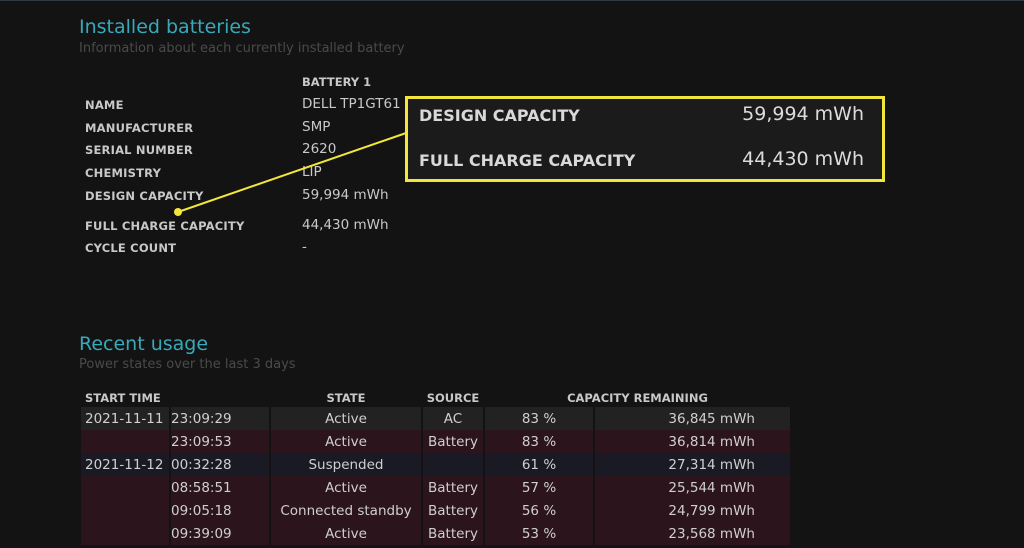  Describe the element at coordinates (123, 173) in the screenshot. I see `chemistry-label: CHEMISTRY` at that location.